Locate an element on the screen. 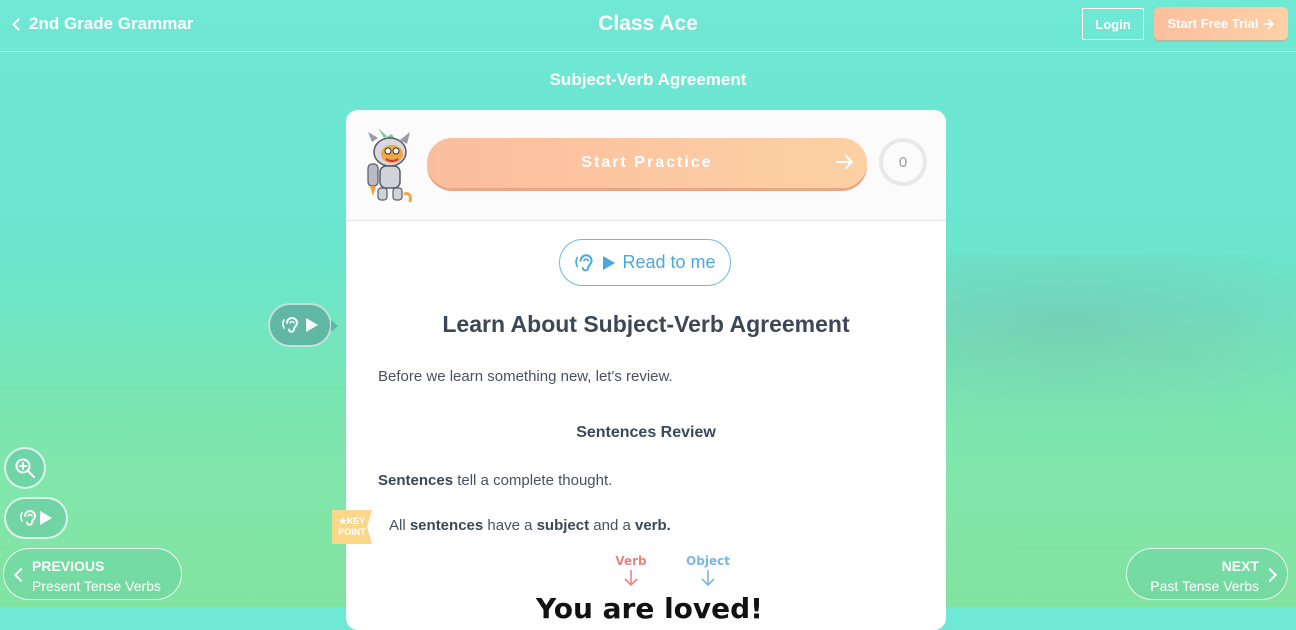 The image size is (1296, 630). key-point-badge-line2: POINT is located at coordinates (352, 532).